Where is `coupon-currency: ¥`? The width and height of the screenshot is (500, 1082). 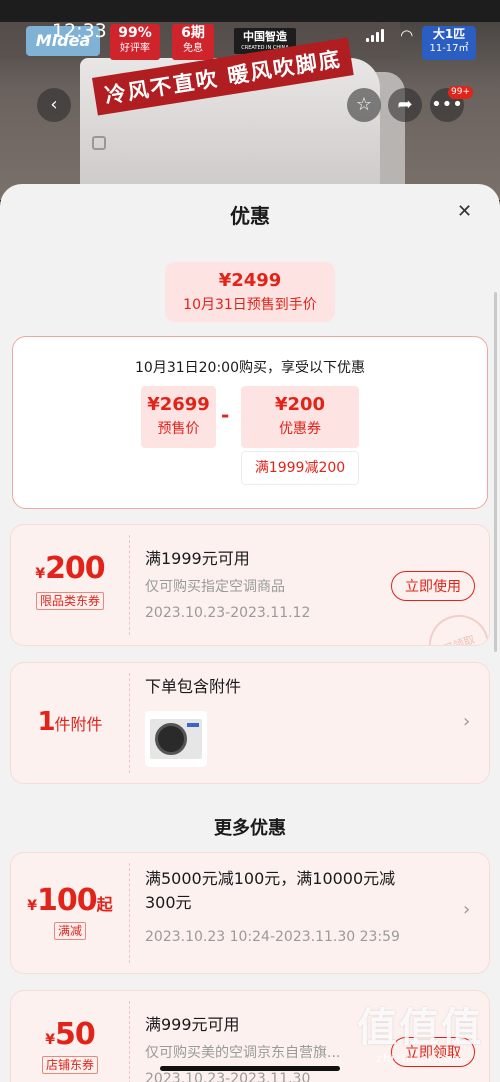
coupon-currency: ¥ is located at coordinates (40, 574).